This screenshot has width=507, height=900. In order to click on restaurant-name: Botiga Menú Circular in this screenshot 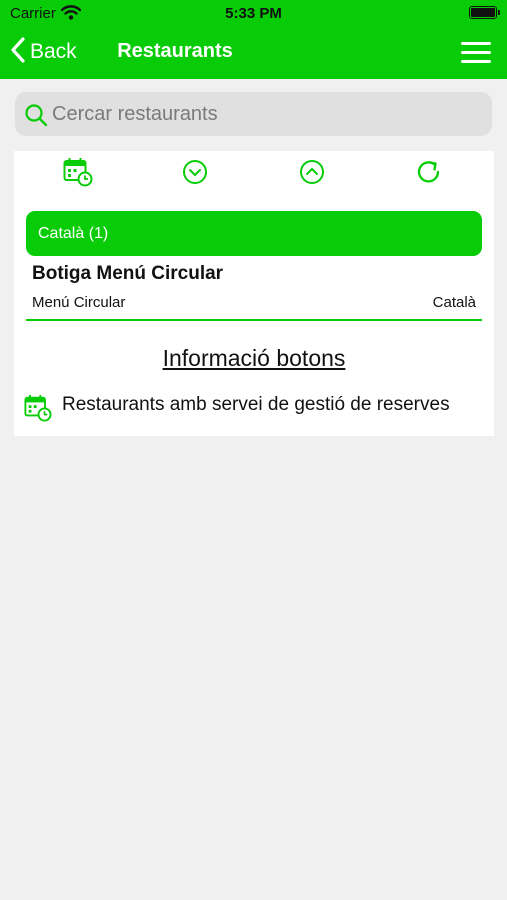, I will do `click(128, 273)`.